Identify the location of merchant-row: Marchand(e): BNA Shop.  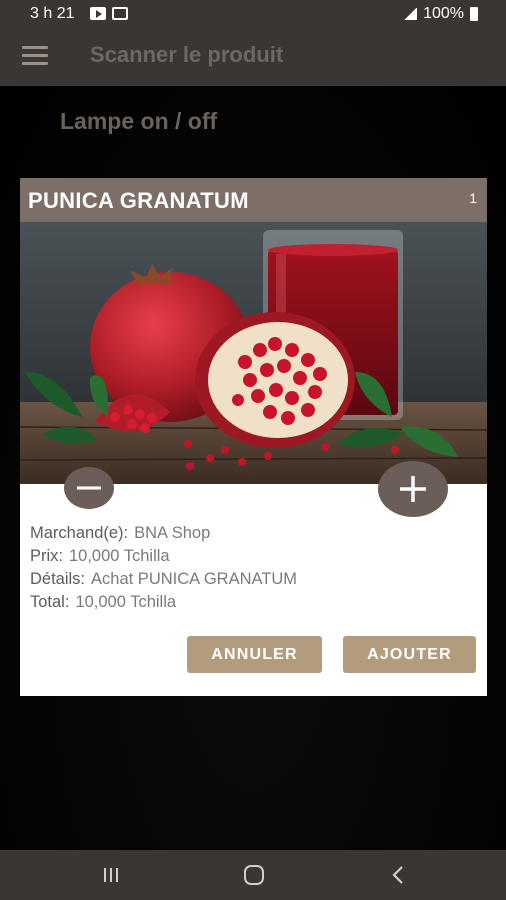
(163, 533).